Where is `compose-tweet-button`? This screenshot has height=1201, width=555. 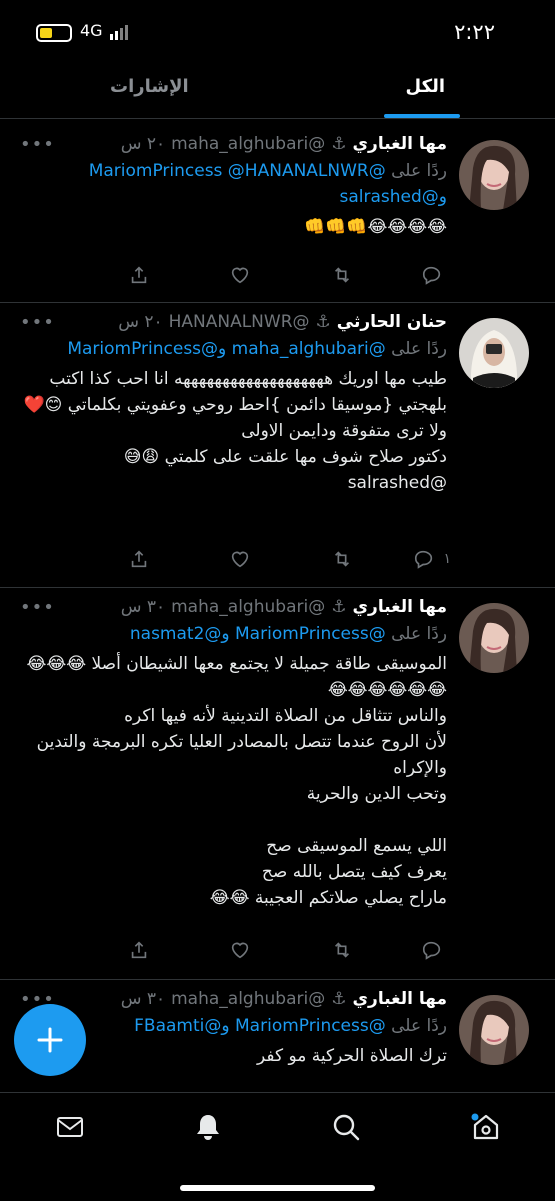
compose-tweet-button is located at coordinates (50, 1040).